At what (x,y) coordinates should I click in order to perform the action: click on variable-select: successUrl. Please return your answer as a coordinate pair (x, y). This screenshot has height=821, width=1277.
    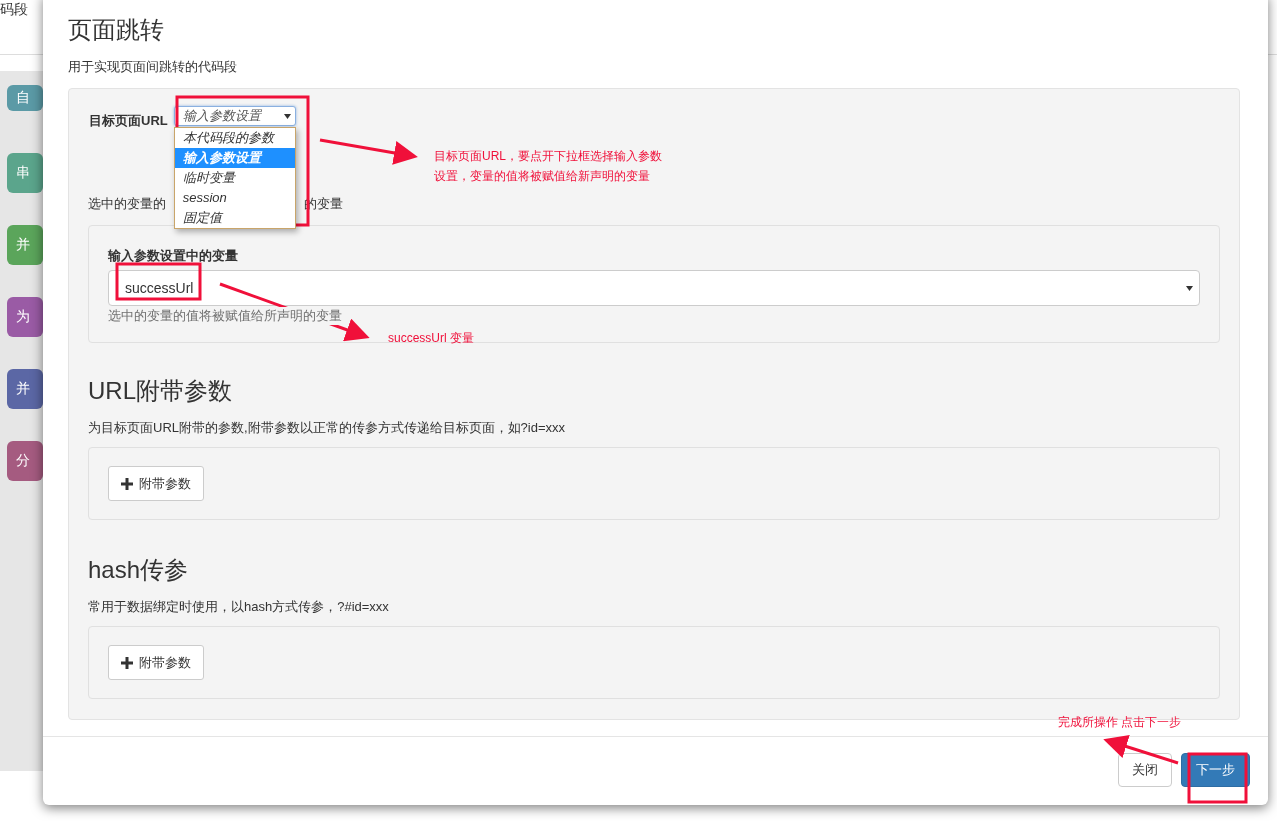
    Looking at the image, I should click on (654, 288).